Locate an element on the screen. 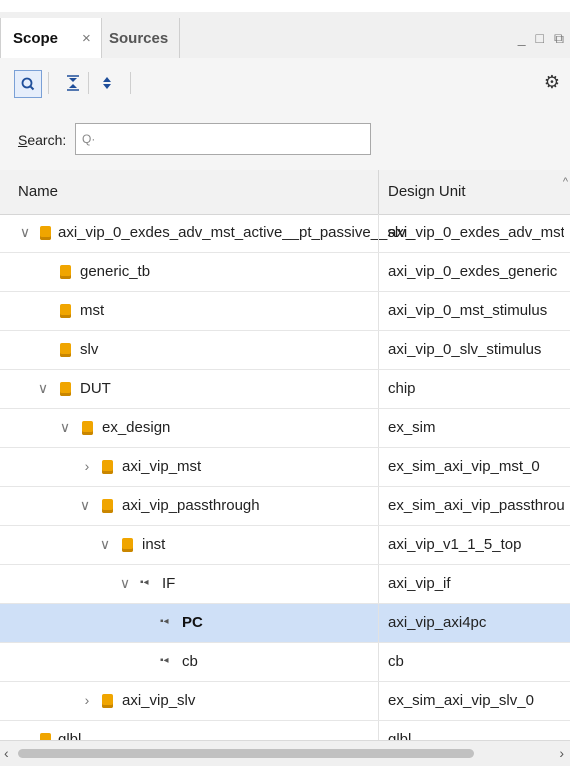  tree-row-label: cb is located at coordinates (190, 661).